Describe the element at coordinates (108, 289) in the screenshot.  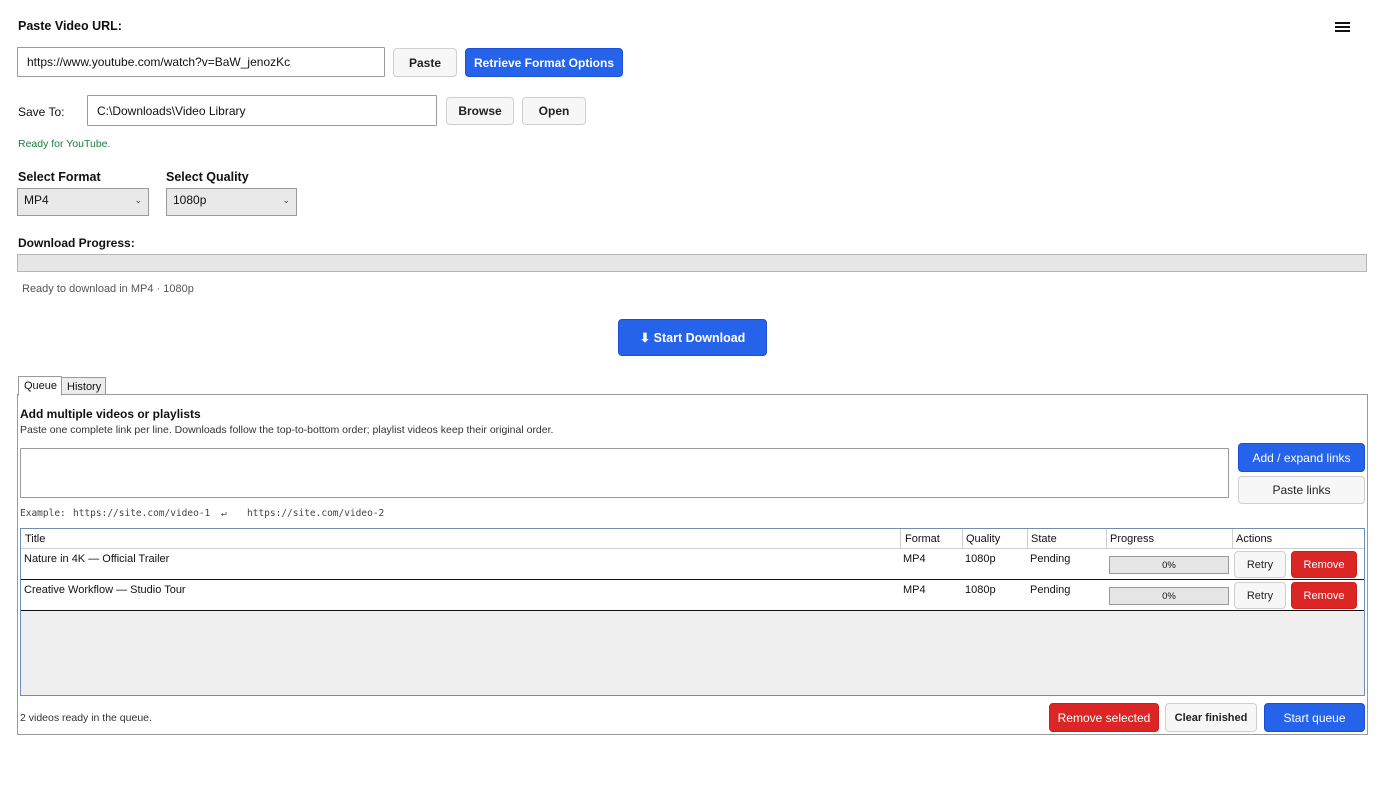
I see `download-status-text: Ready to download in MP4 · 1080p` at that location.